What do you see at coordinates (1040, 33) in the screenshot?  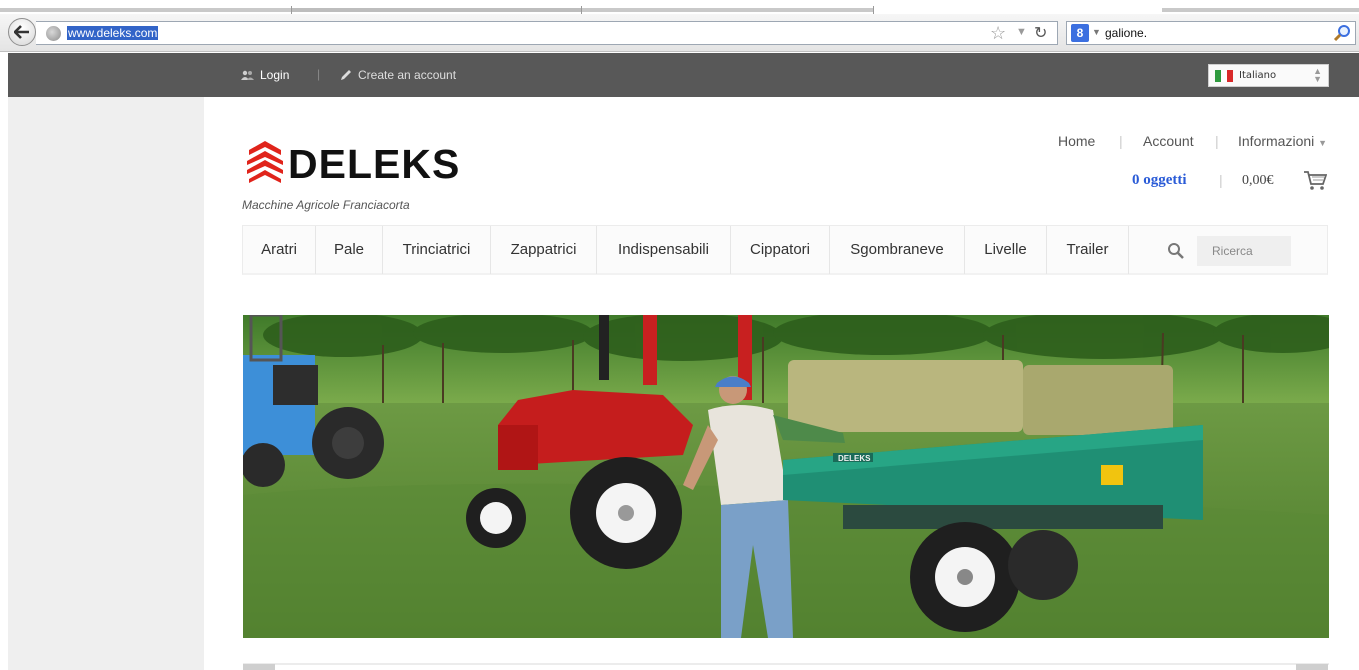 I see `reload-icon: ↻` at bounding box center [1040, 33].